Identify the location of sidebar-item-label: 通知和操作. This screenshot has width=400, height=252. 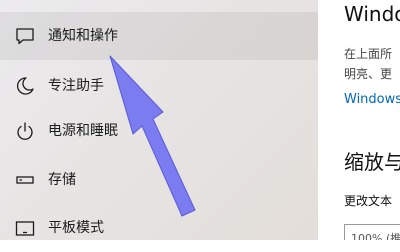
(83, 36).